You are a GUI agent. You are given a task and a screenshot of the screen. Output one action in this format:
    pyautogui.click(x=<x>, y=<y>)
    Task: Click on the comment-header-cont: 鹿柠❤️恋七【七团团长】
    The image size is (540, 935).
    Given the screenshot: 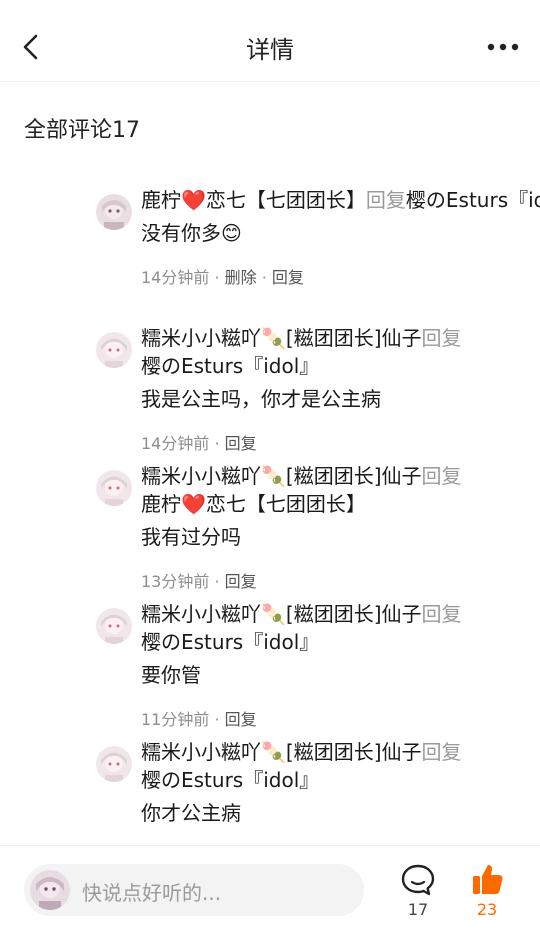 What is the action you would take?
    pyautogui.click(x=311, y=504)
    